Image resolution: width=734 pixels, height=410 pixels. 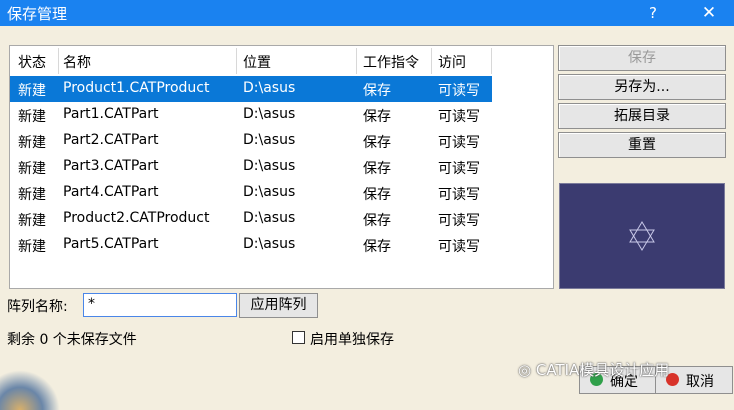 I want to click on cell-name: Product1.CATProduct, so click(x=136, y=88).